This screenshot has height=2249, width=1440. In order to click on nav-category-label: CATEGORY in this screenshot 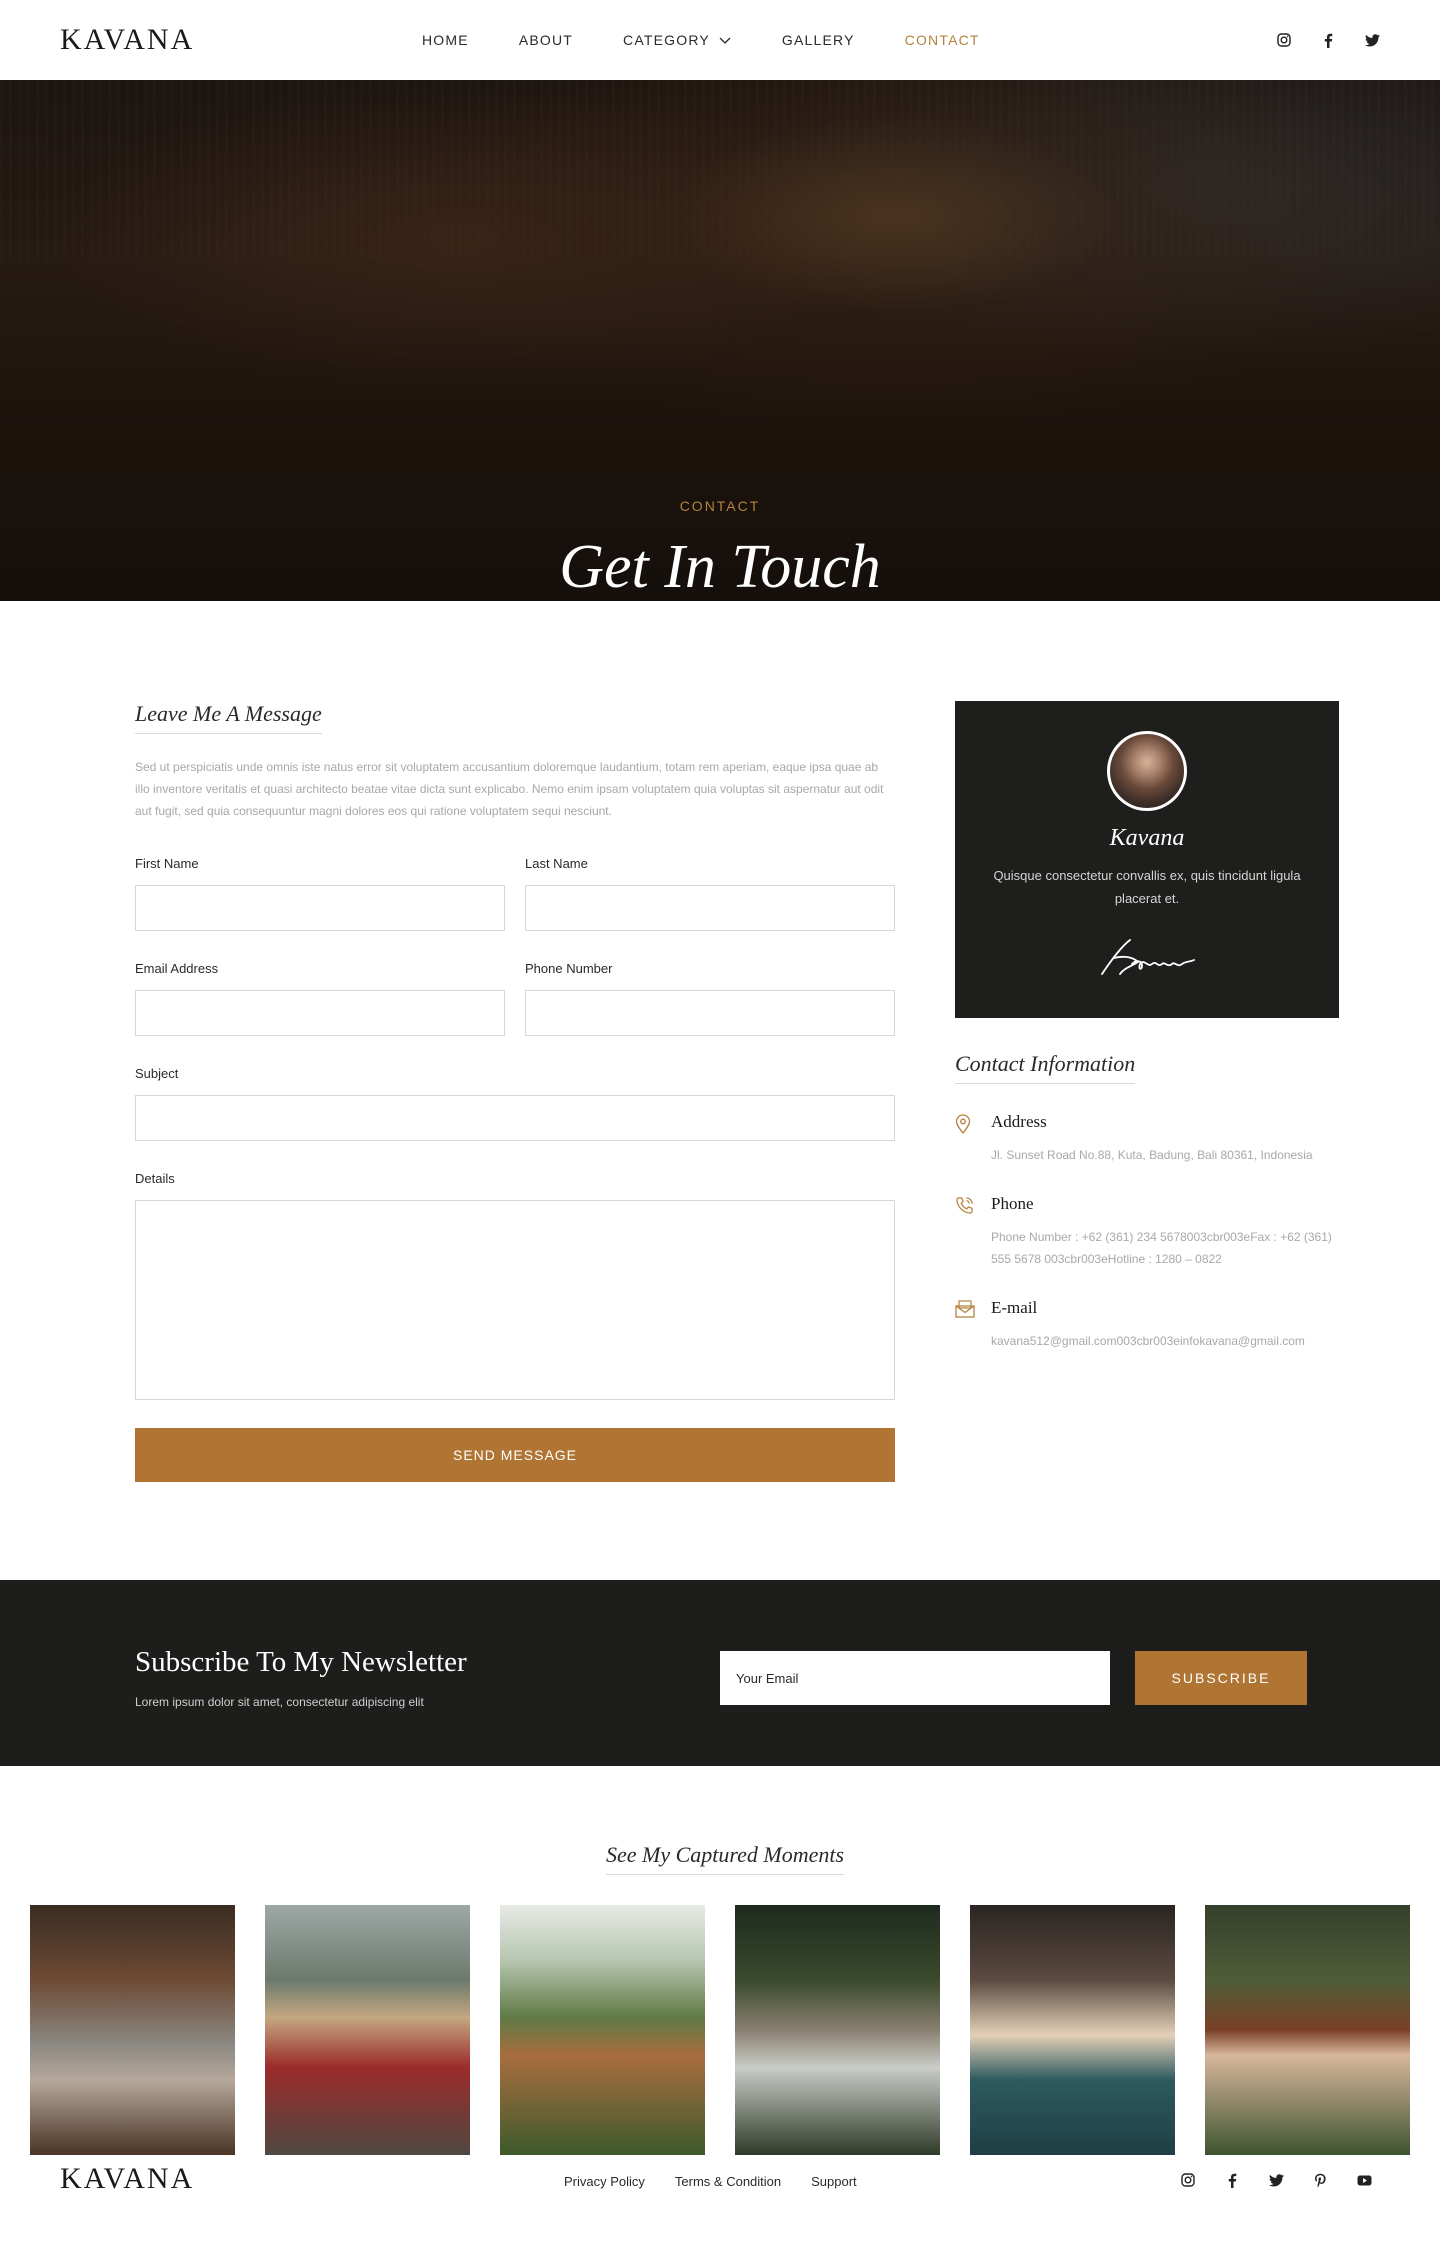, I will do `click(666, 40)`.